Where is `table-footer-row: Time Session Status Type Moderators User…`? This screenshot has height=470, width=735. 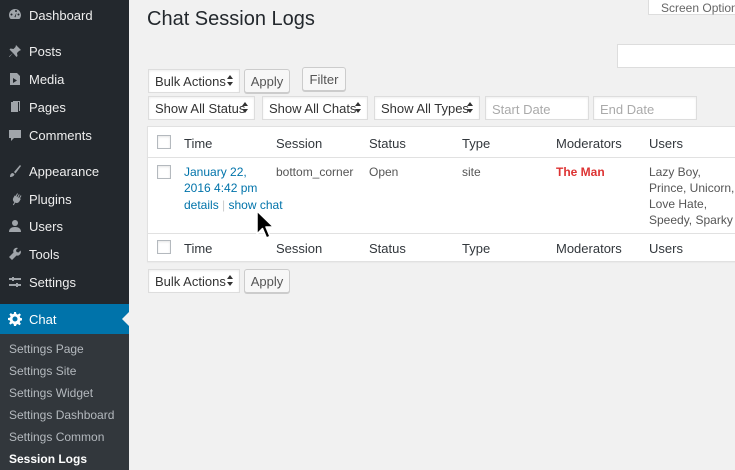
table-footer-row: Time Session Status Type Moderators User… is located at coordinates (441, 247).